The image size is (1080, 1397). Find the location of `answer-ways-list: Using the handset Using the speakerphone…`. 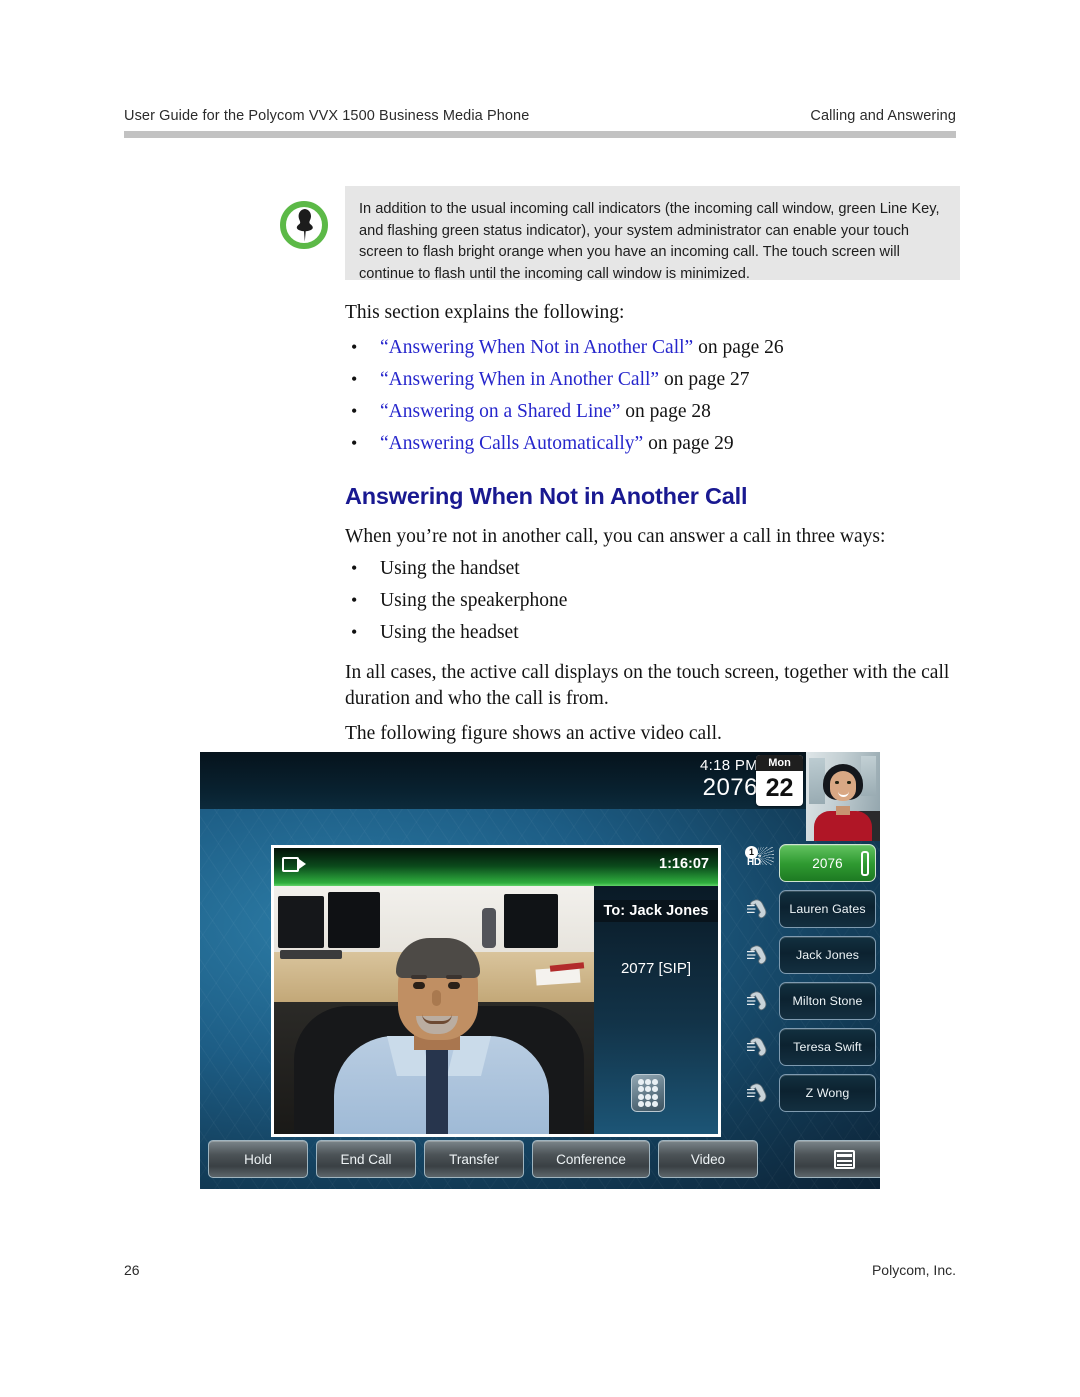

answer-ways-list: Using the handset Using the speakerphone… is located at coordinates (651, 600).